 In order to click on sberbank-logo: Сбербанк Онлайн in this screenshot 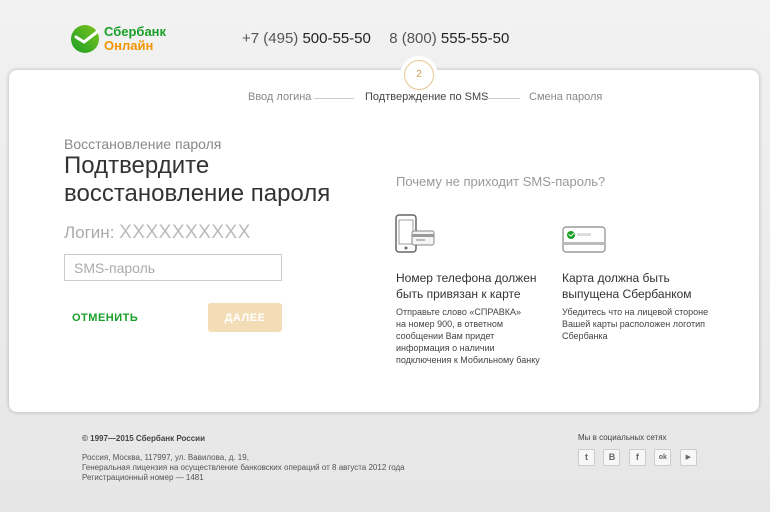, I will do `click(125, 39)`.